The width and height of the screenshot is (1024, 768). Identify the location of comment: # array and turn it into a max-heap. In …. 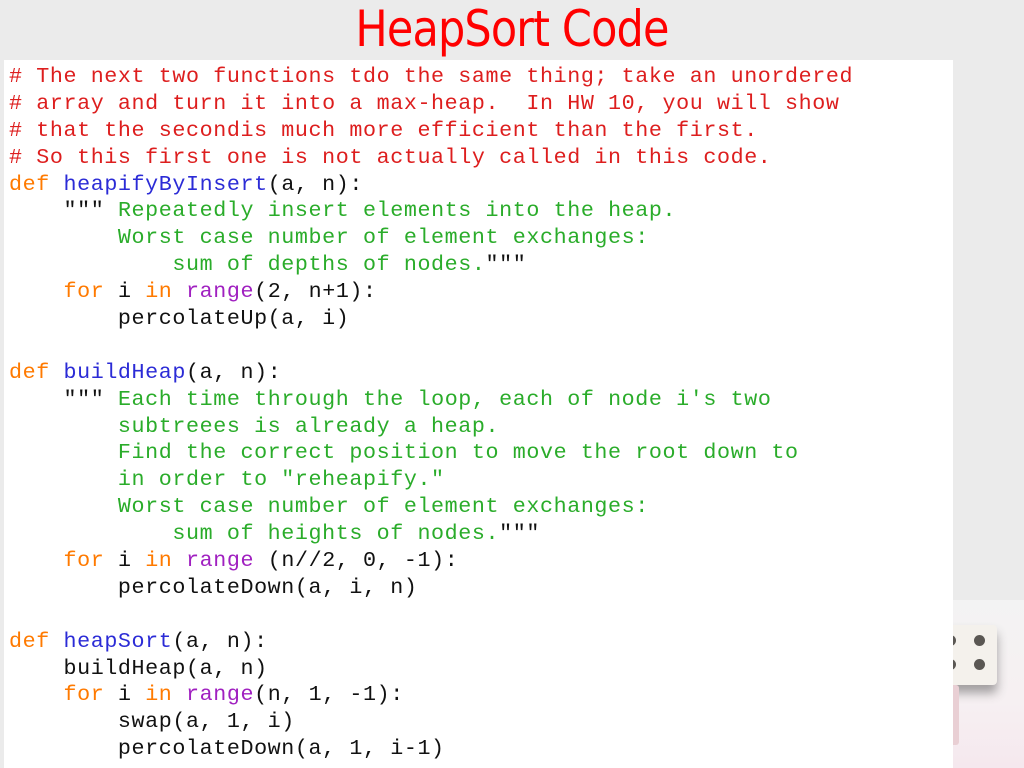
(424, 103).